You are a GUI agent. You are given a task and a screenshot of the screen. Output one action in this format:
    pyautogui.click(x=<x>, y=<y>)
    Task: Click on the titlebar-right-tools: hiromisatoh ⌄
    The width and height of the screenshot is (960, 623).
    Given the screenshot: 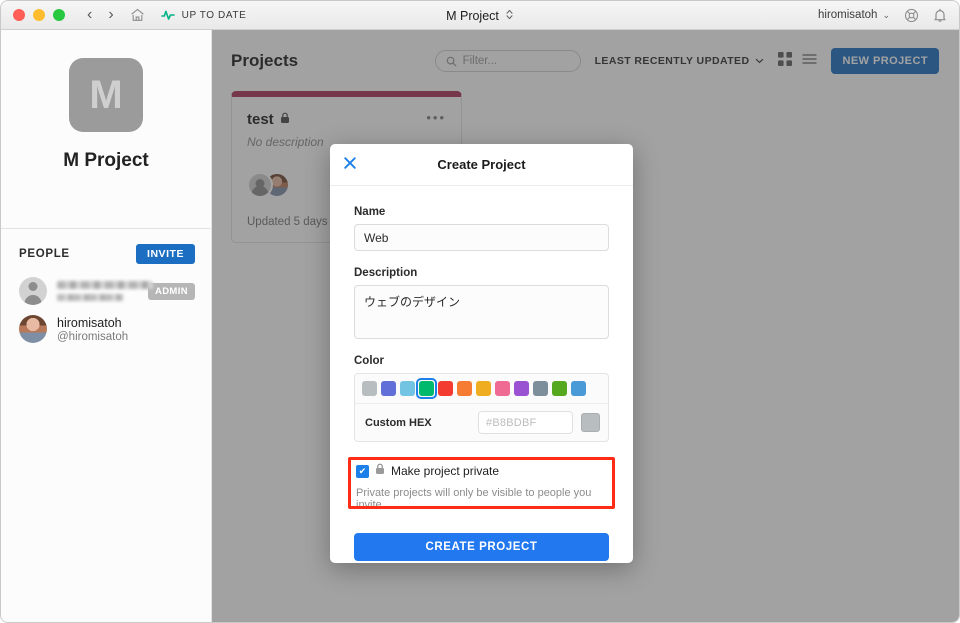 What is the action you would take?
    pyautogui.click(x=882, y=15)
    